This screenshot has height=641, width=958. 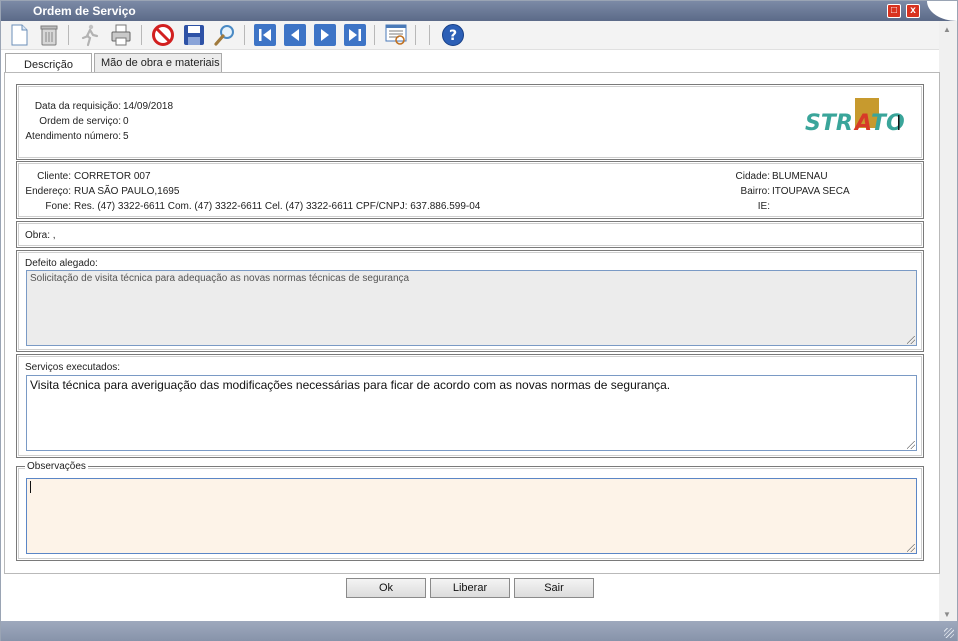 I want to click on svg-text: TO, so click(x=888, y=123).